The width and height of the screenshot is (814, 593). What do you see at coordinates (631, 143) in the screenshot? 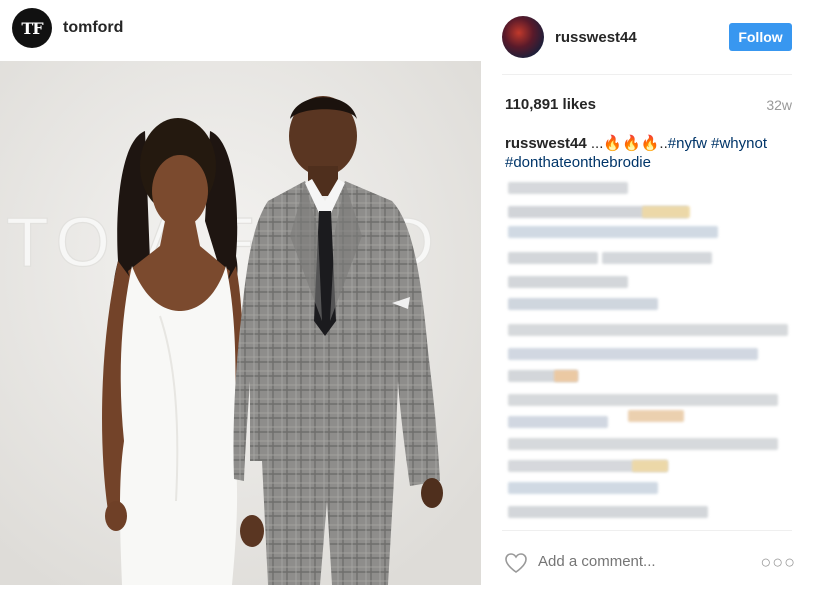
I see `fire-emoji: 🔥🔥🔥` at bounding box center [631, 143].